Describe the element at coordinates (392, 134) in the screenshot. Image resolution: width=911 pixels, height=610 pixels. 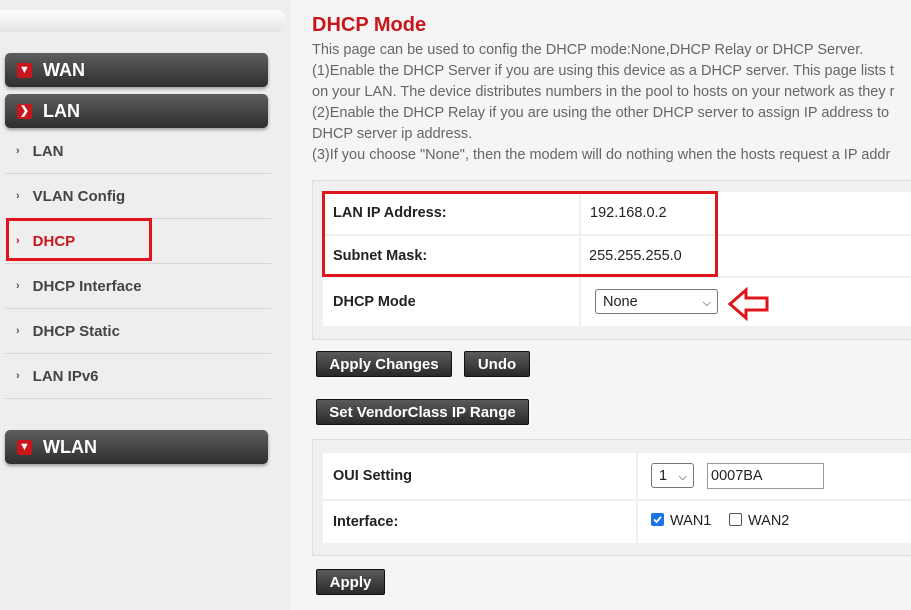
I see `description-line: DHCP server ip address.` at that location.